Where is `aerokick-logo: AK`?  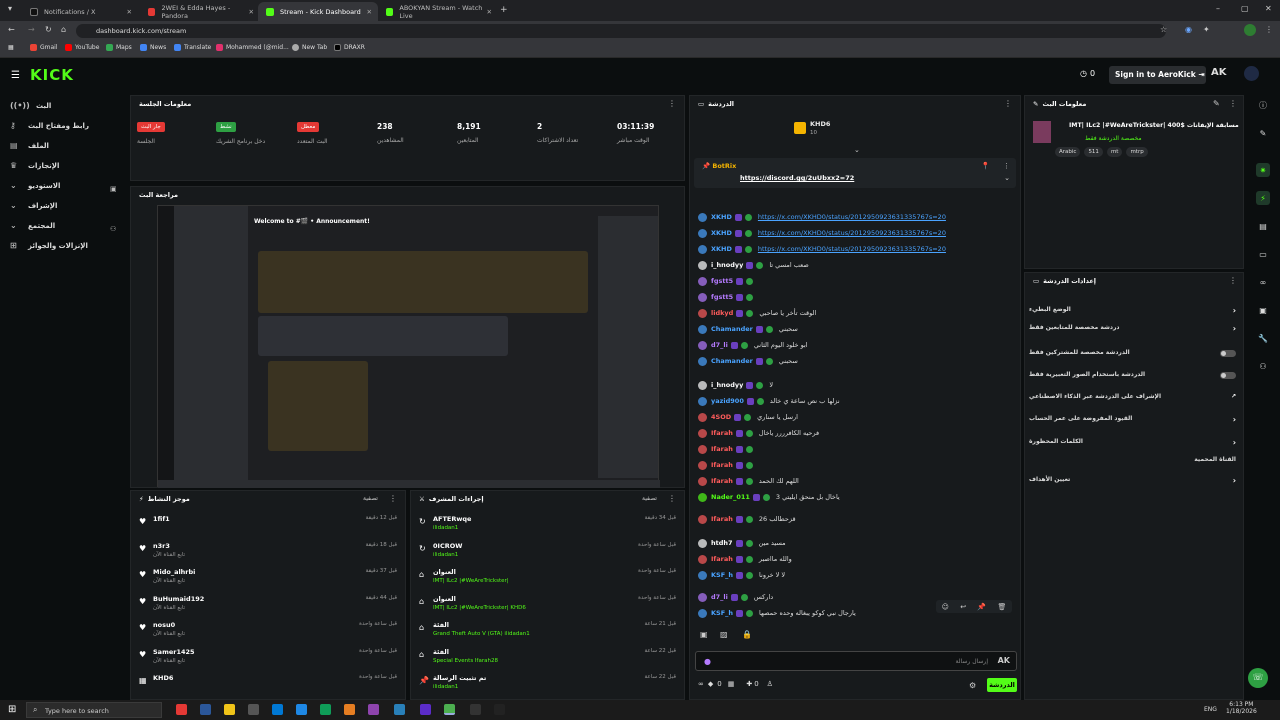
aerokick-logo: AK is located at coordinates (1219, 72).